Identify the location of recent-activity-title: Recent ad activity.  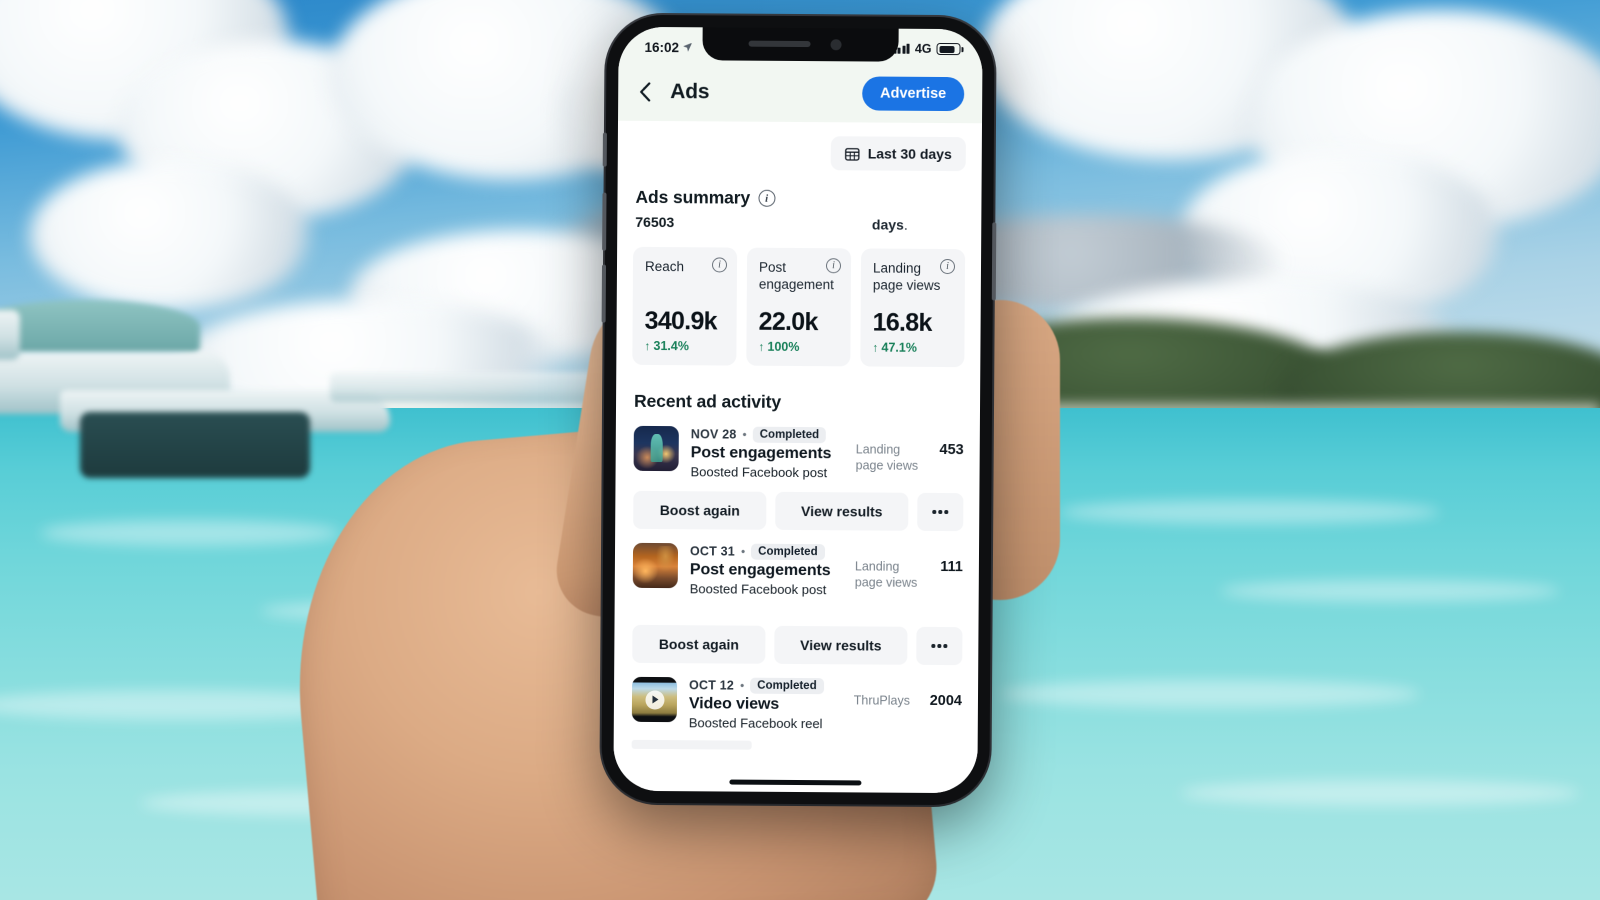
(707, 401).